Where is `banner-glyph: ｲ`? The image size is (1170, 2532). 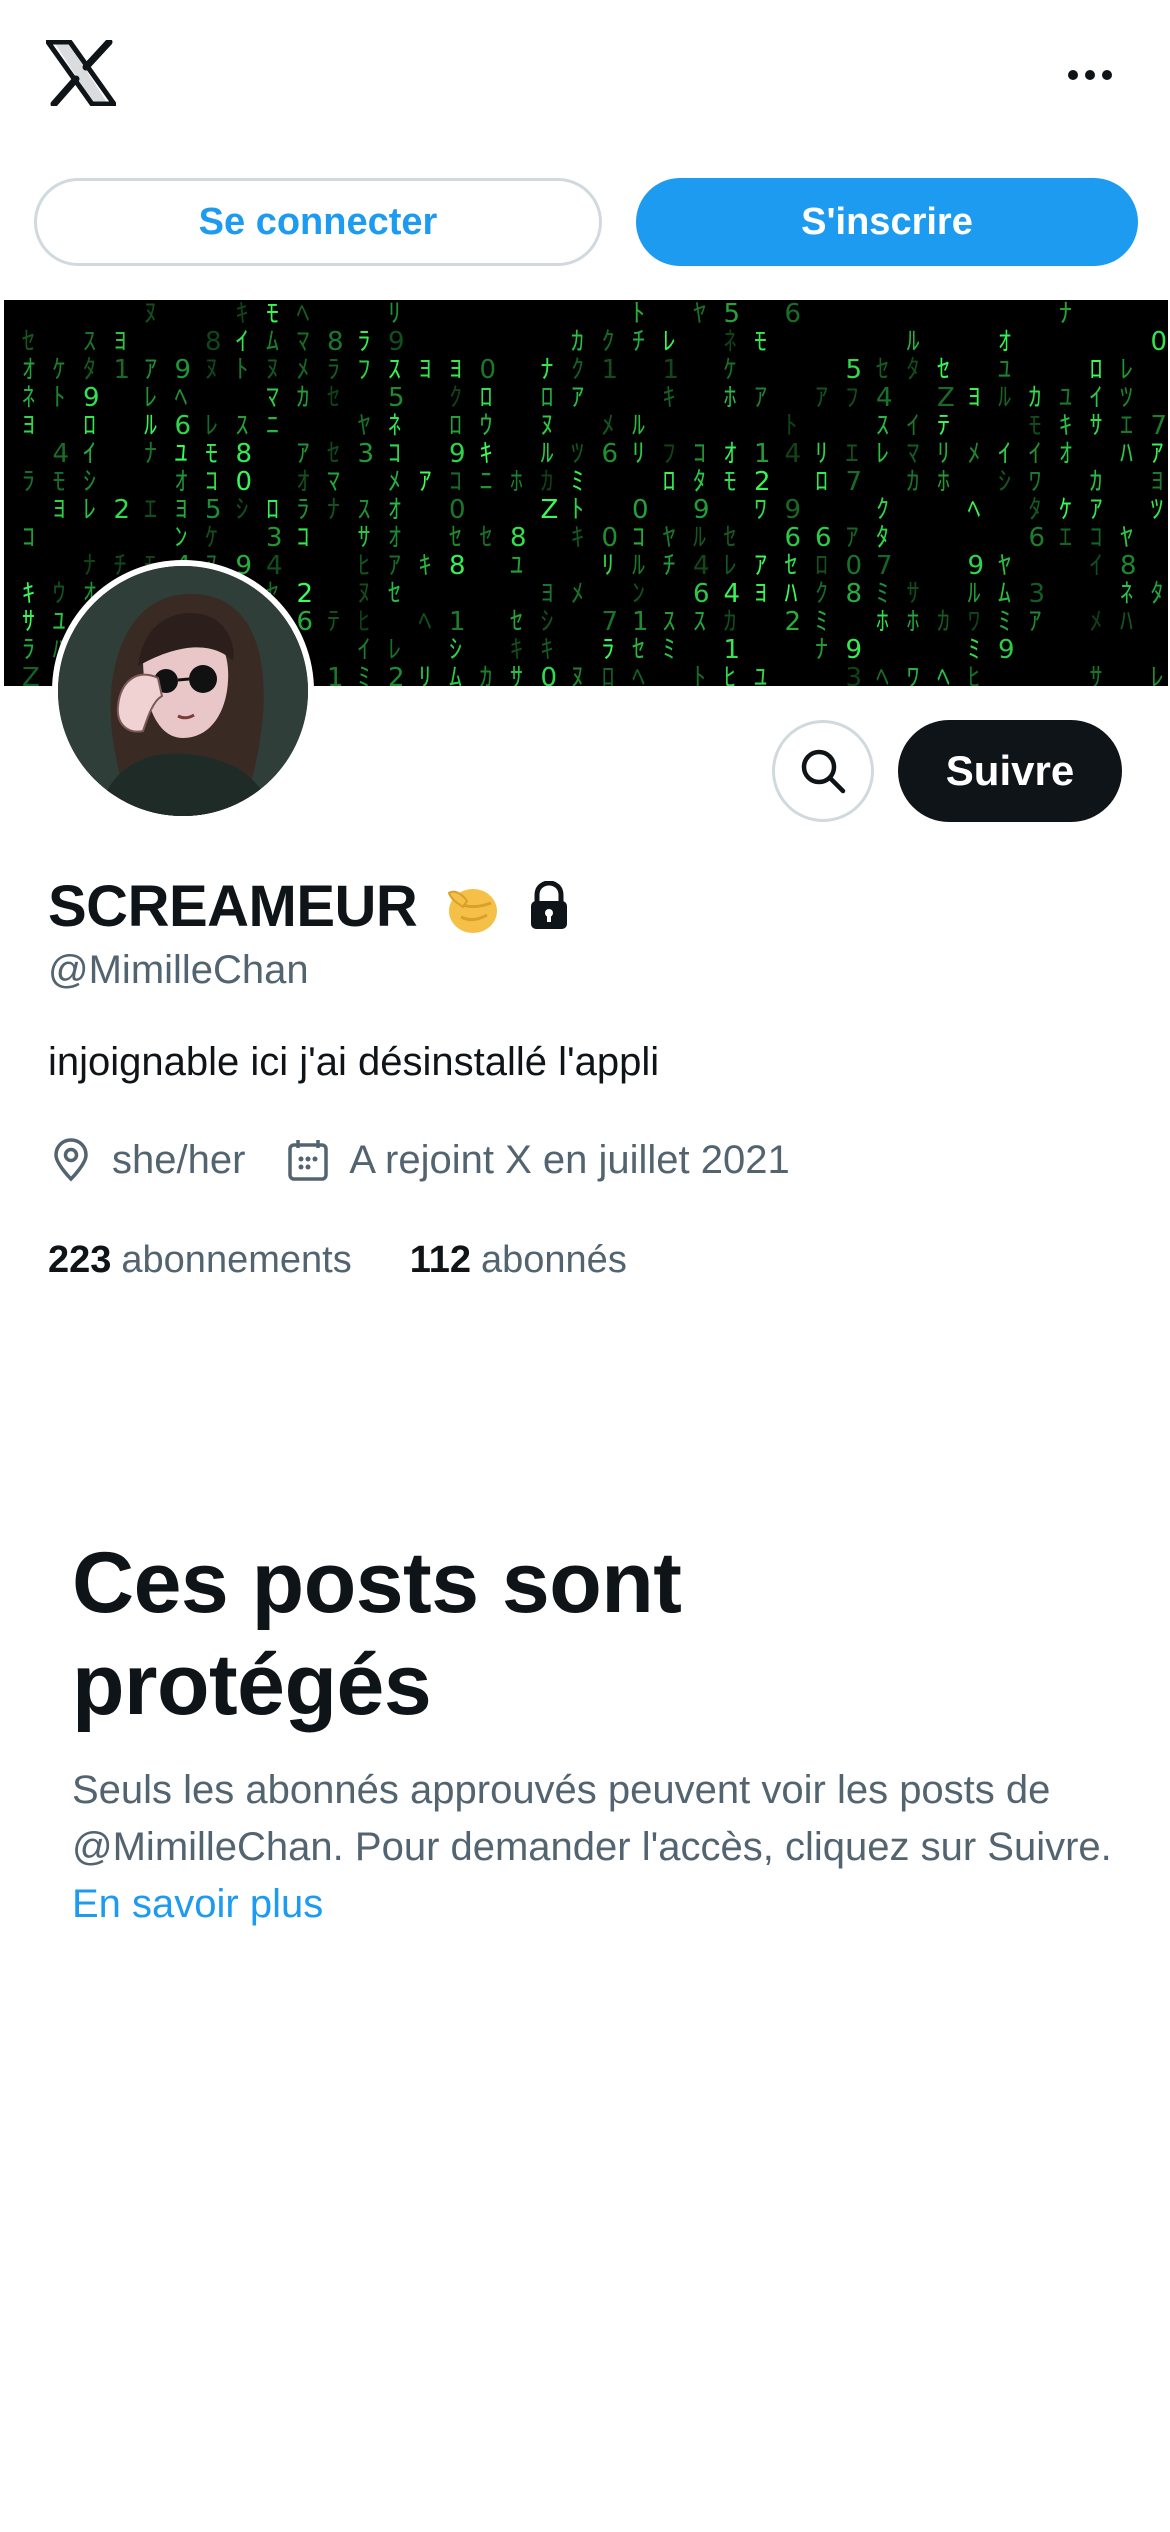
banner-glyph: ｲ is located at coordinates (242, 342).